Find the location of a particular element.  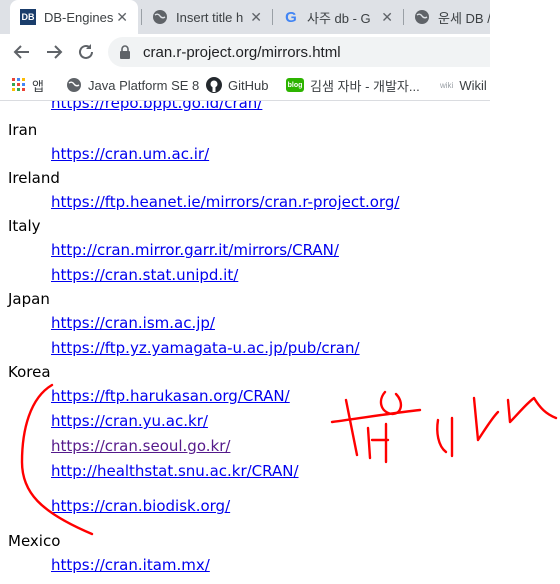

blog-icon: blog is located at coordinates (295, 85).